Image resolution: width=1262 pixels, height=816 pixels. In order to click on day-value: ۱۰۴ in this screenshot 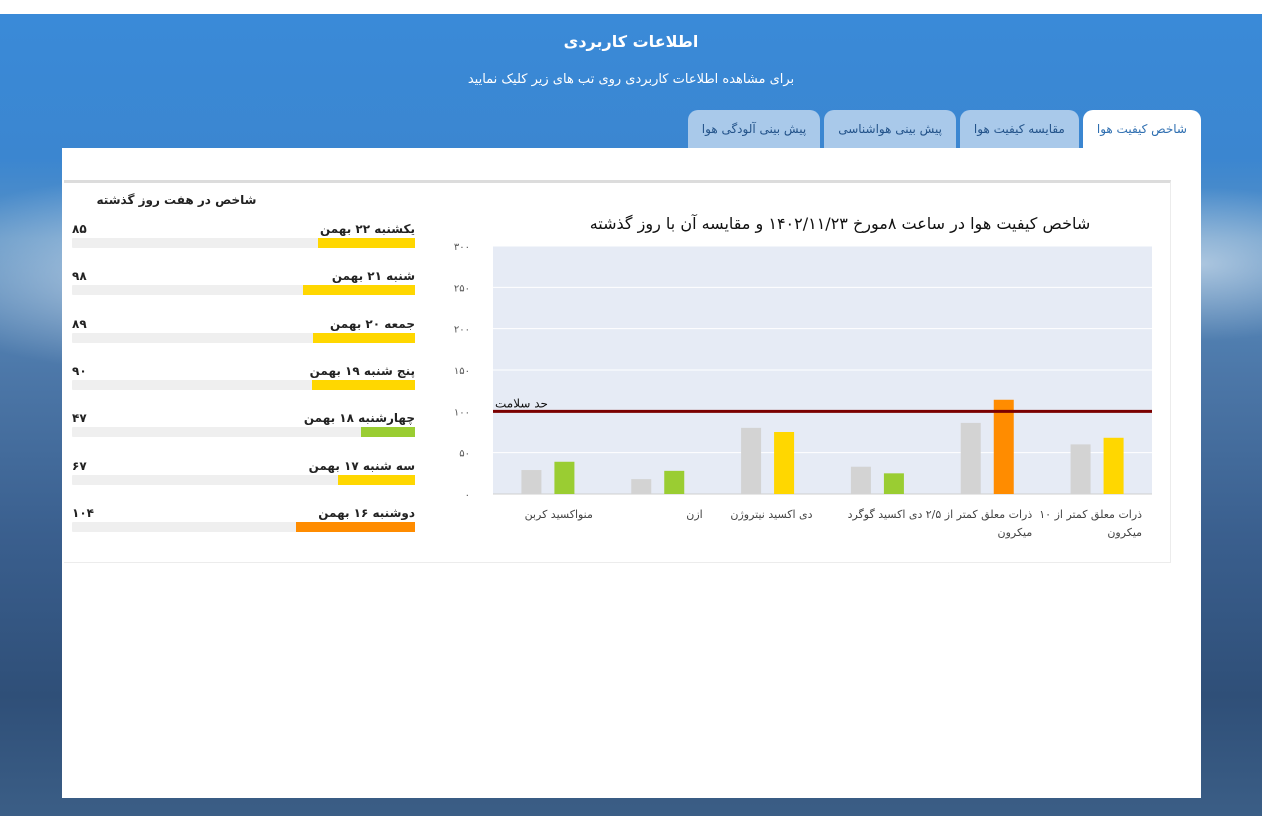, I will do `click(83, 512)`.